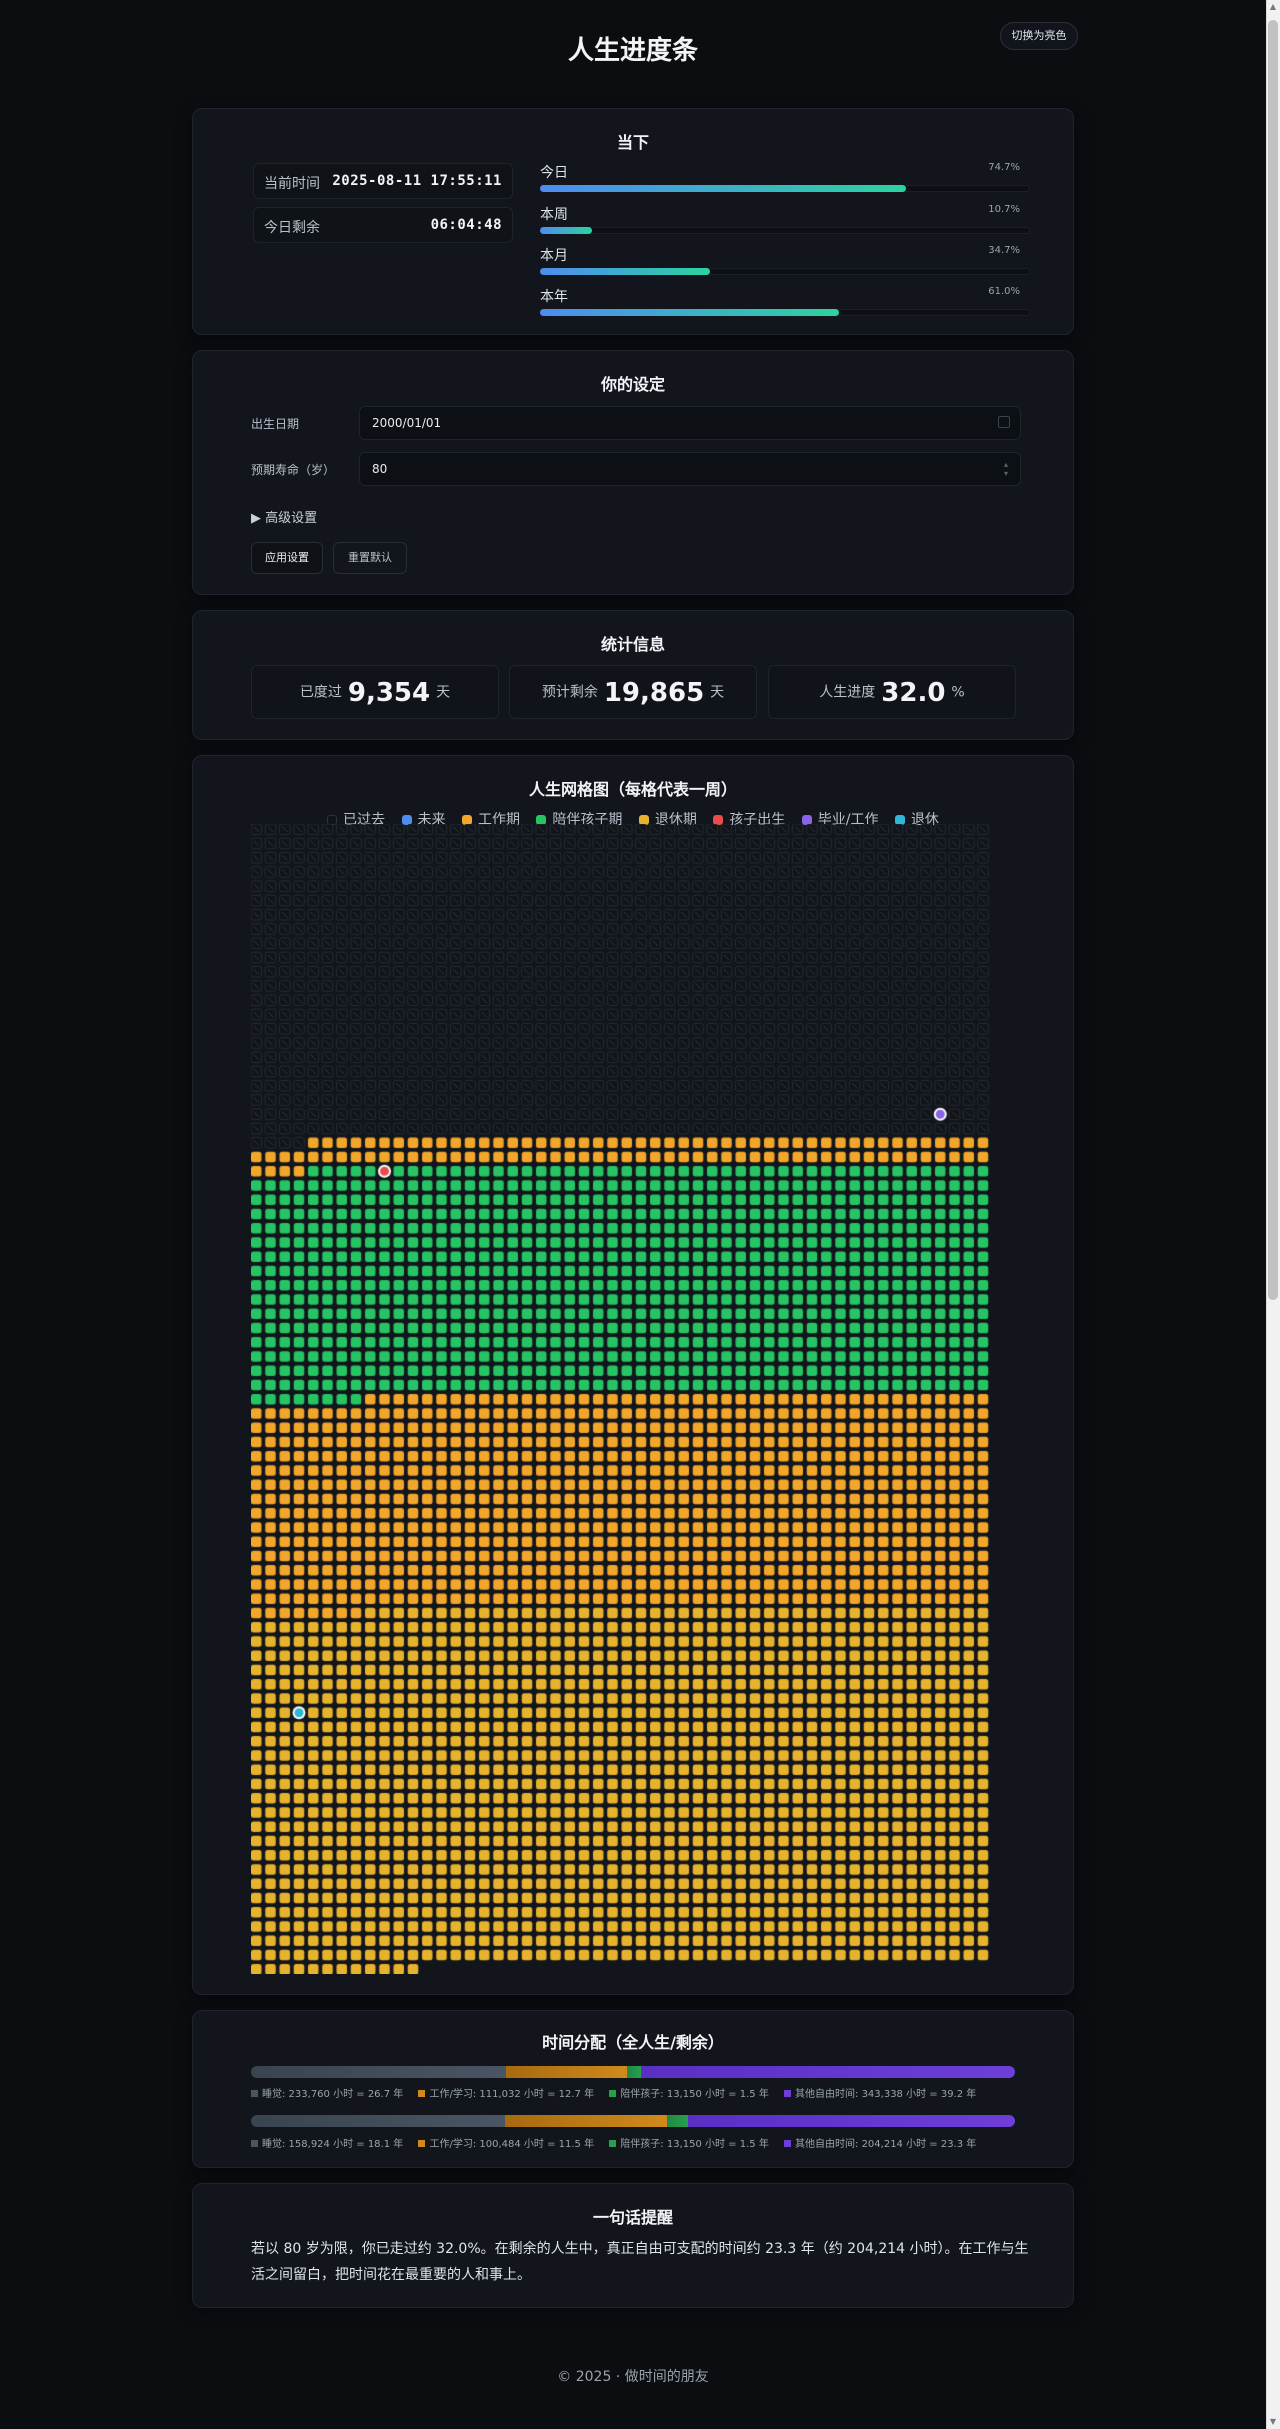 This screenshot has height=2429, width=1280. I want to click on stat-value: 9,354, so click(389, 692).